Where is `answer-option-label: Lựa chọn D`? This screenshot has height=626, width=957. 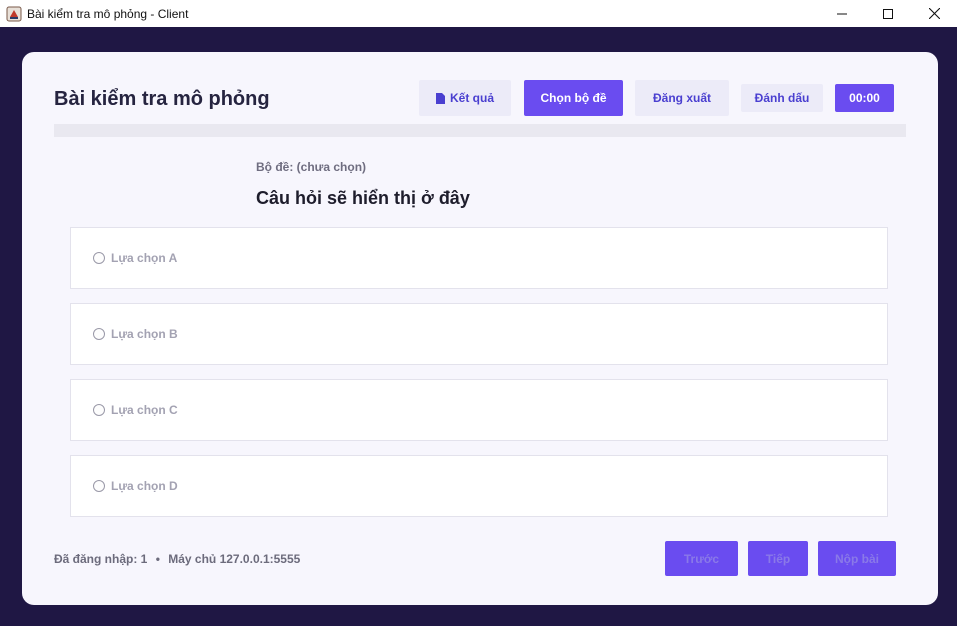
answer-option-label: Lựa chọn D is located at coordinates (144, 486).